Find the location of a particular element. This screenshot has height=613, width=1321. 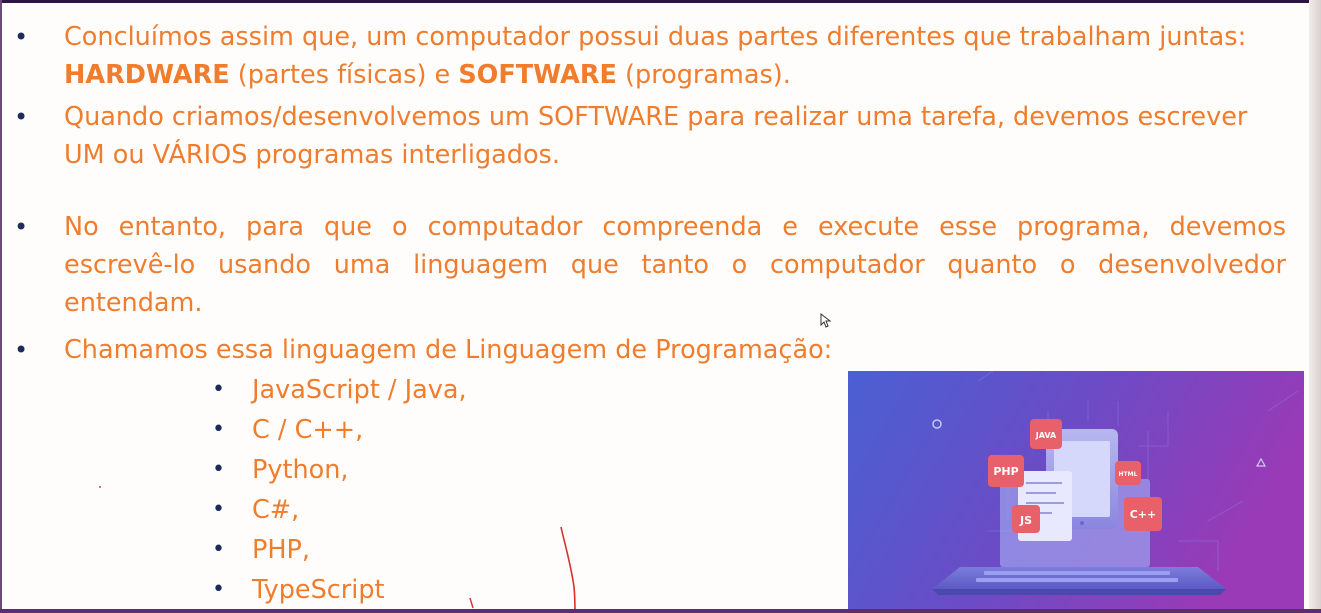

hardware-term: HARDWARE is located at coordinates (147, 75).